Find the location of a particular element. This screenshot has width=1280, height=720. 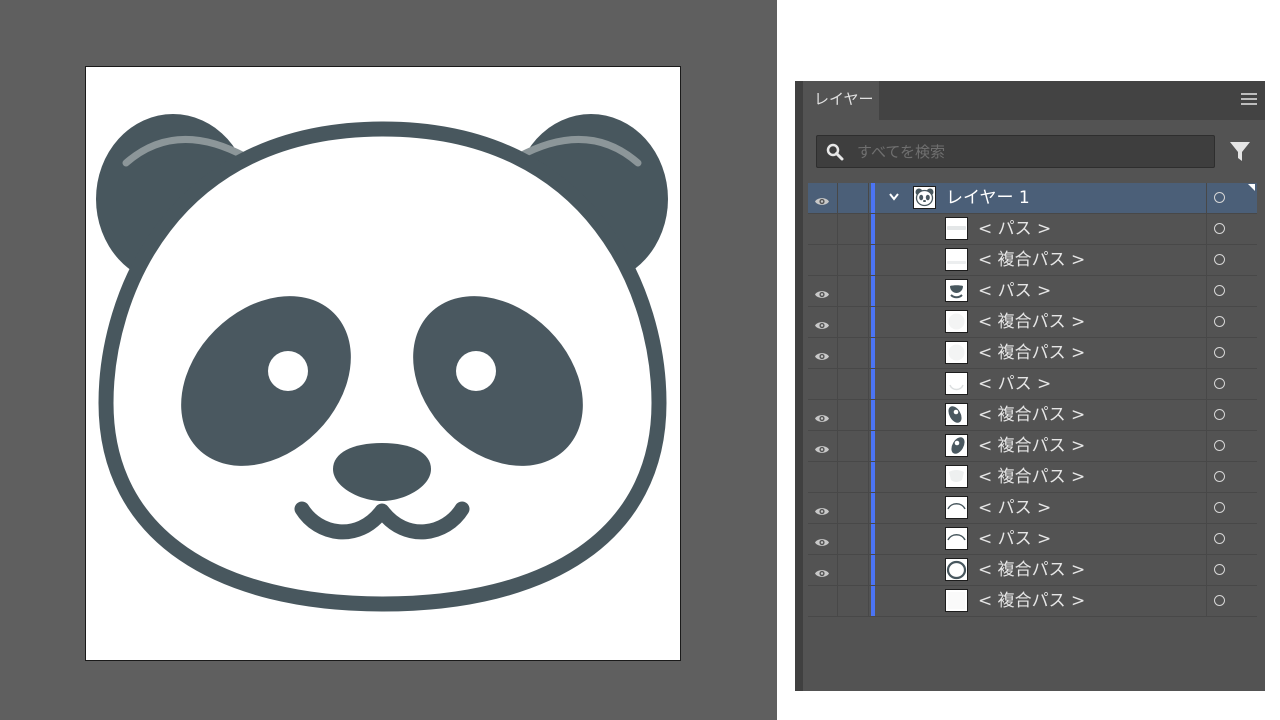

layer-row: レイヤー 1 is located at coordinates (1032, 198).